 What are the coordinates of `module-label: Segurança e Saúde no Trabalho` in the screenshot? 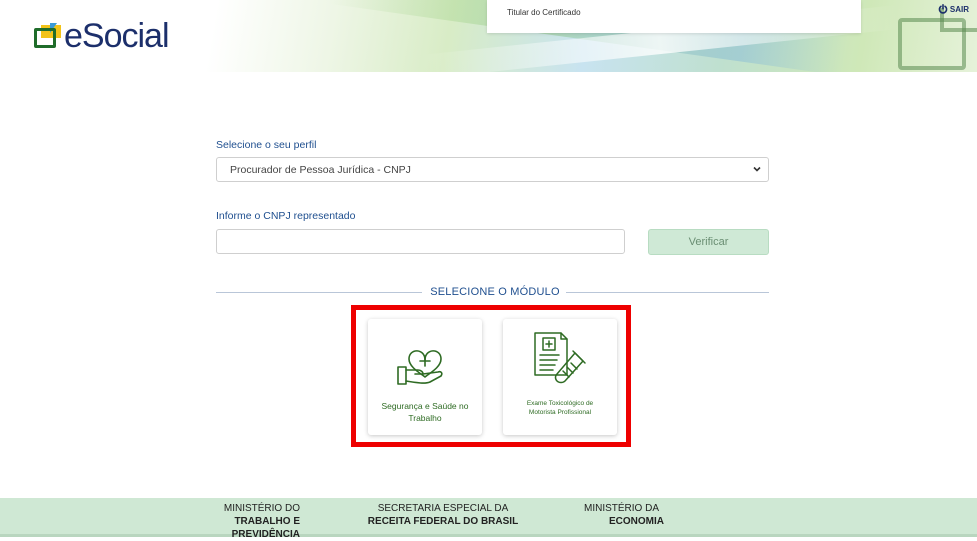 It's located at (425, 412).